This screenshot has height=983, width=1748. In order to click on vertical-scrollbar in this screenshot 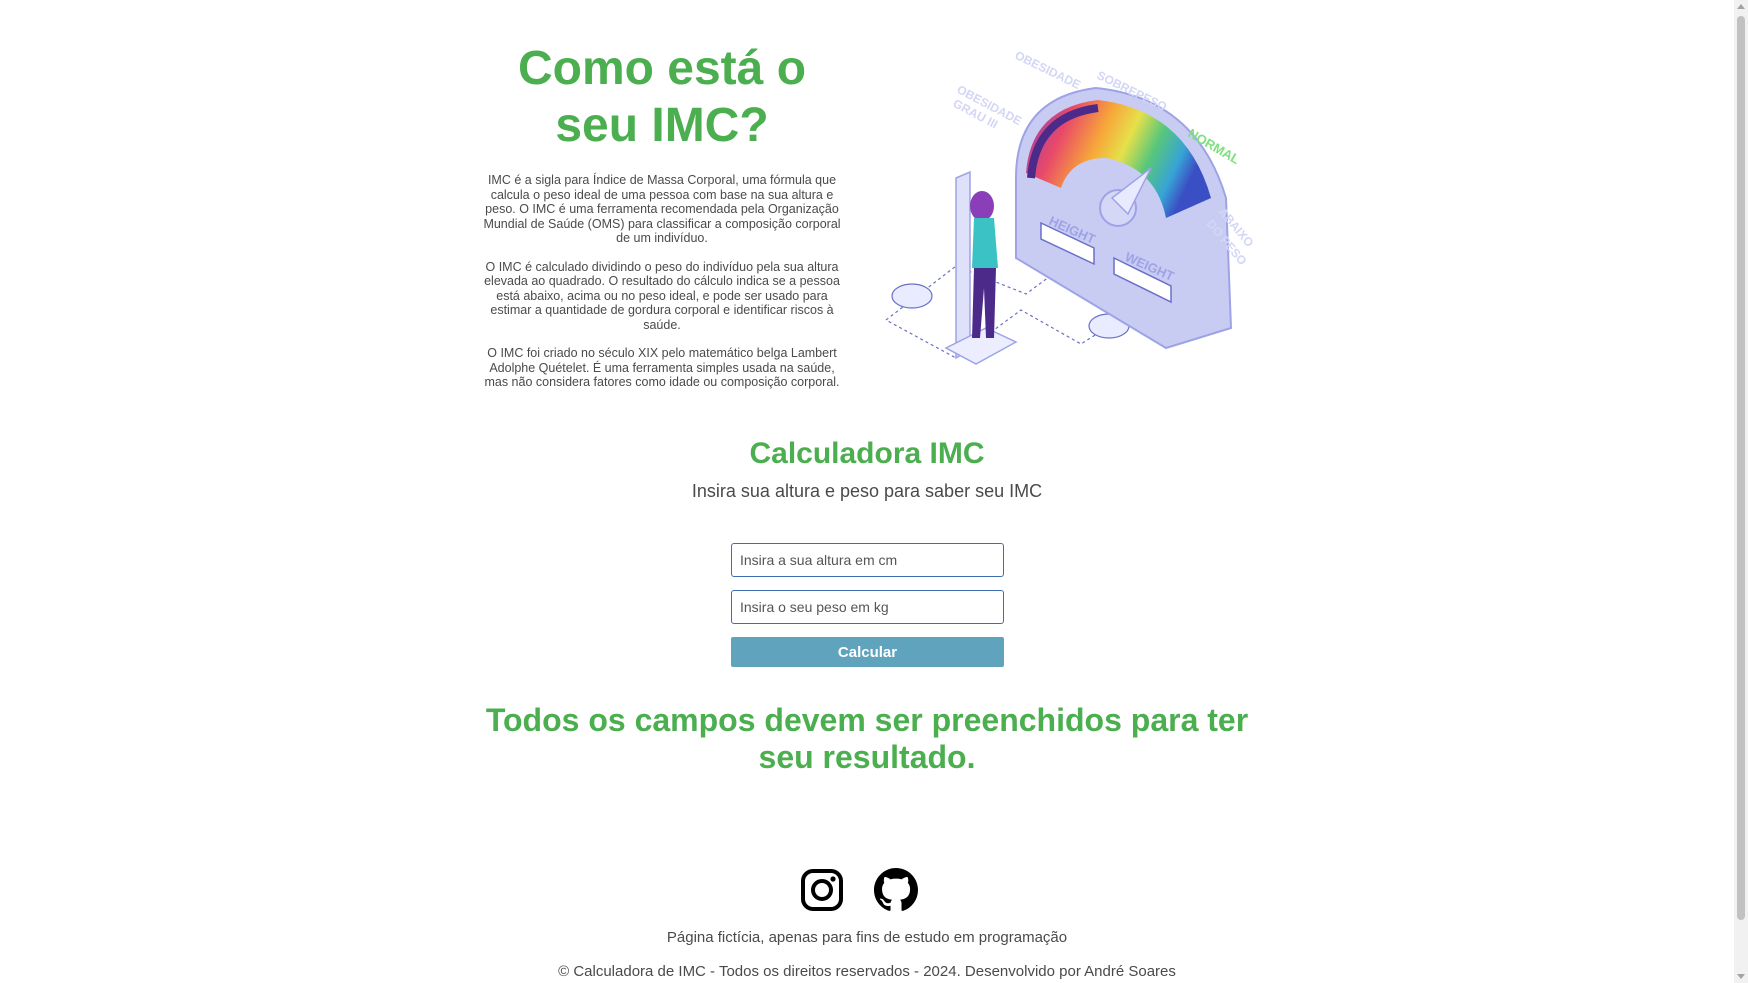, I will do `click(1741, 491)`.